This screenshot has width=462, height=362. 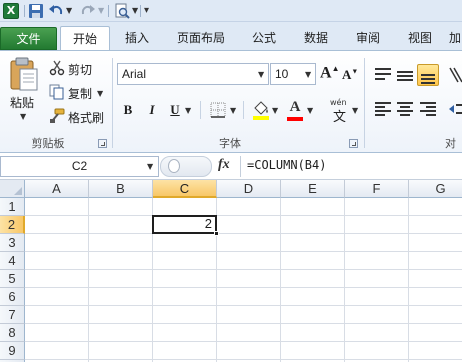 I want to click on font-name-value: Arial, so click(x=134, y=74).